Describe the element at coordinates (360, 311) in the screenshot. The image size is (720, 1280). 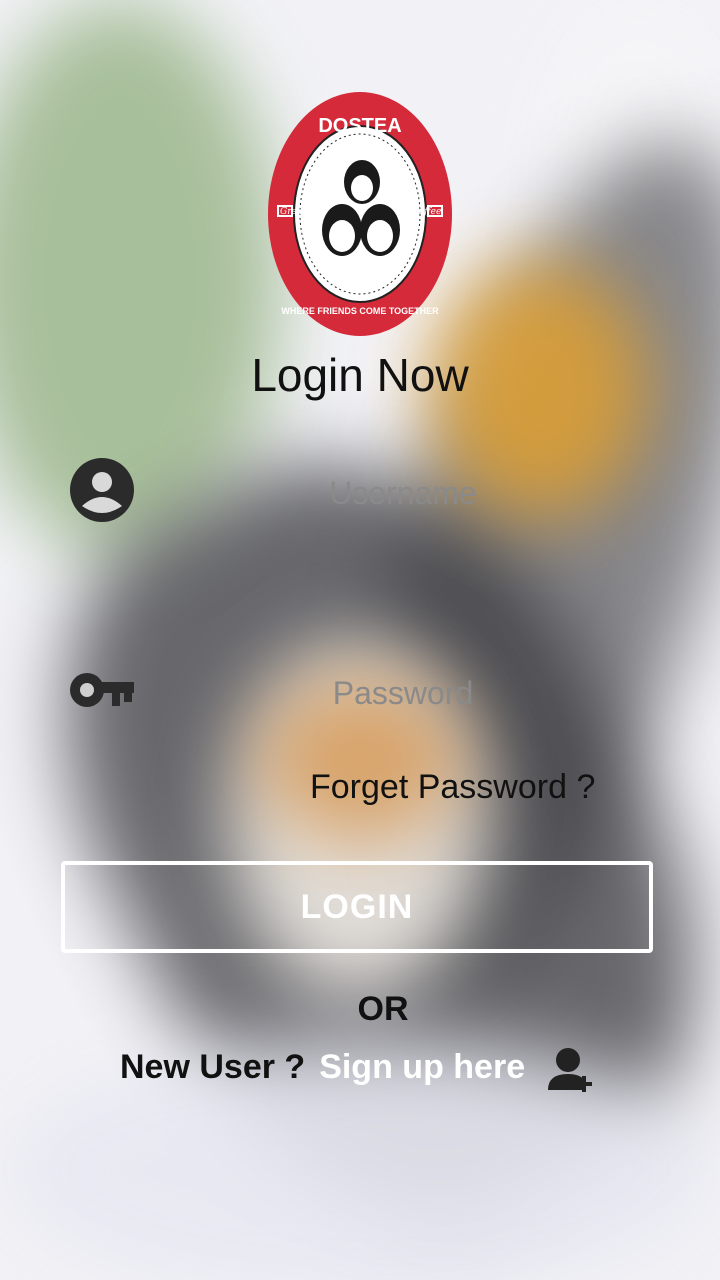
I see `brand-tagline: WHERE FRIENDS COME TOGETHER` at that location.